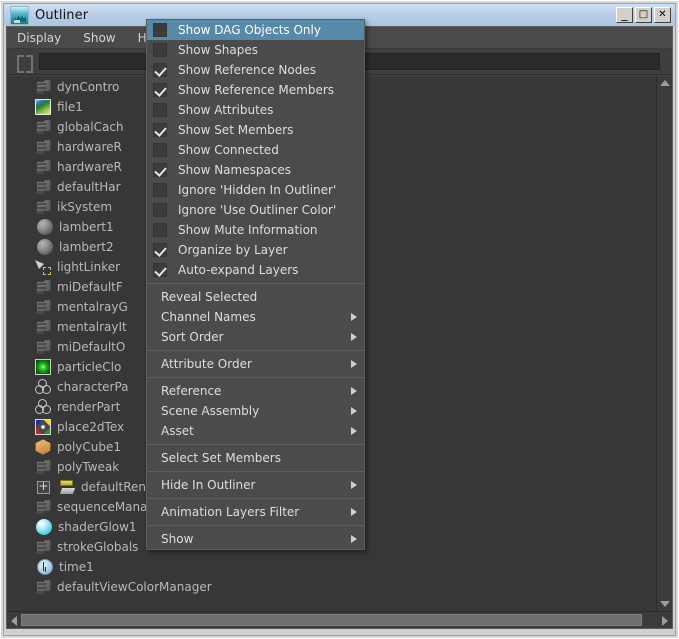 This screenshot has width=679, height=639. What do you see at coordinates (255, 130) in the screenshot?
I see `menu-item: Show Set Members` at bounding box center [255, 130].